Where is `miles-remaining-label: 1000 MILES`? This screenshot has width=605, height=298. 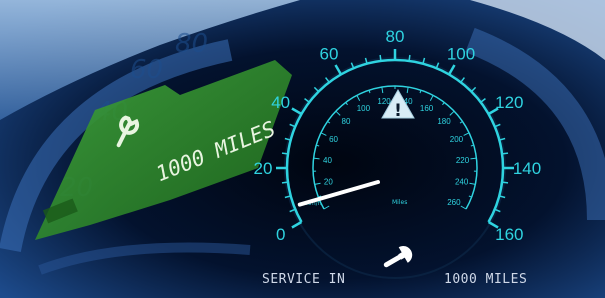 miles-remaining-label: 1000 MILES is located at coordinates (486, 279).